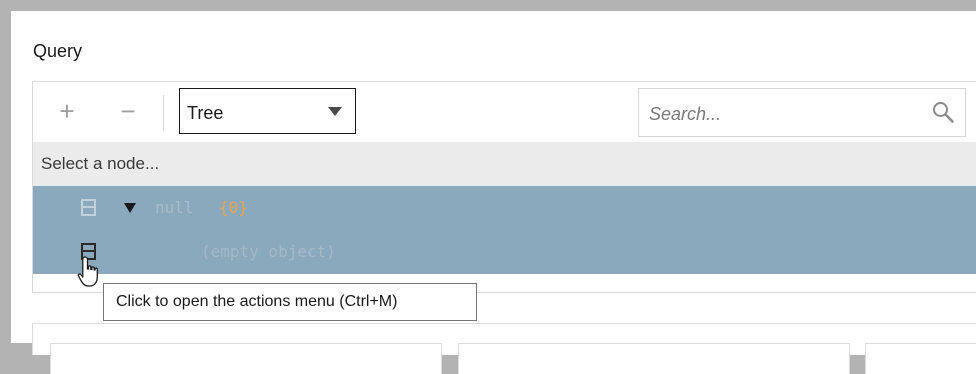 The image size is (976, 374). What do you see at coordinates (335, 111) in the screenshot?
I see `chevron-down-icon` at bounding box center [335, 111].